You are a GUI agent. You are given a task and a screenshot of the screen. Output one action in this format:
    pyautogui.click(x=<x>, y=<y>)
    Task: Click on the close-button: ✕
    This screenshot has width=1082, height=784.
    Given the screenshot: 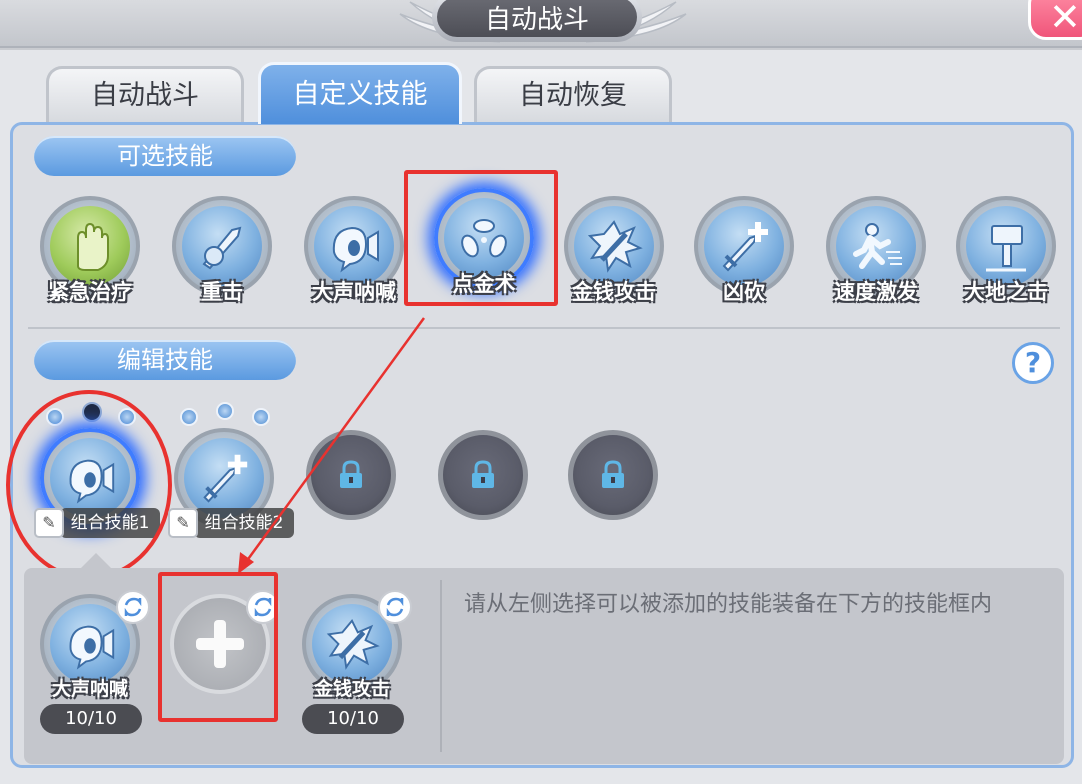 What is the action you would take?
    pyautogui.click(x=1055, y=20)
    